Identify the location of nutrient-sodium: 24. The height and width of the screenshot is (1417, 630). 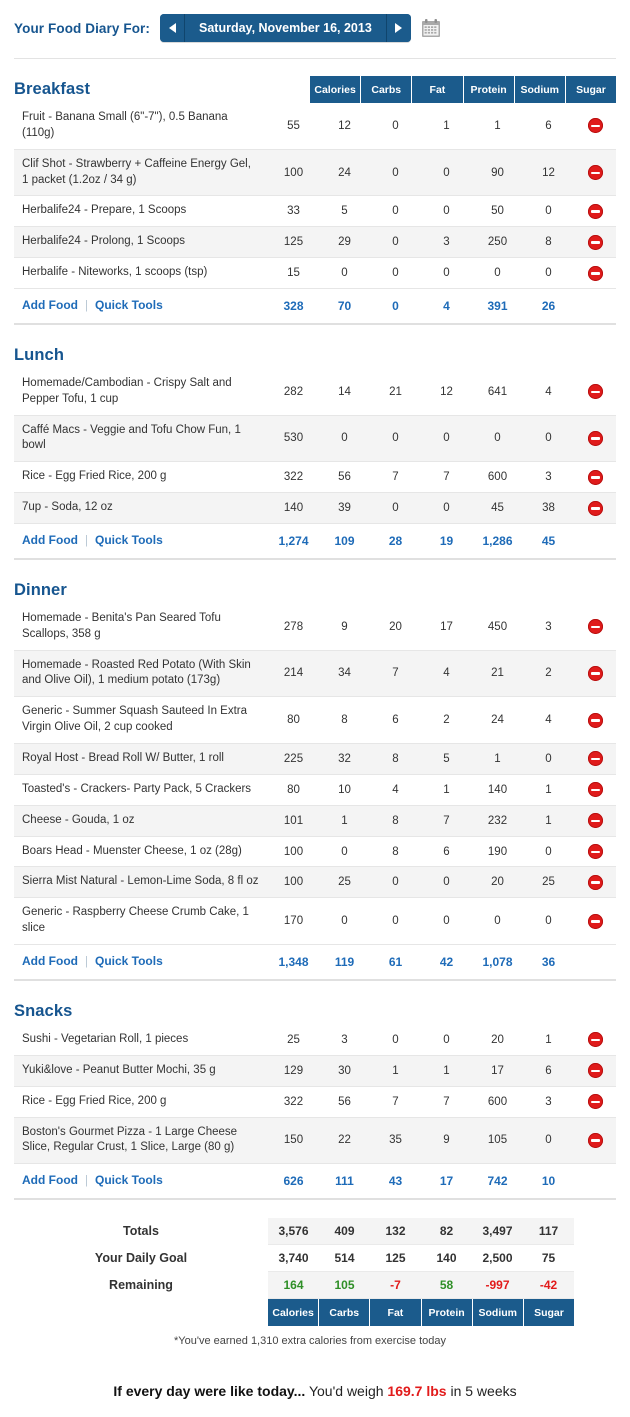
(497, 720).